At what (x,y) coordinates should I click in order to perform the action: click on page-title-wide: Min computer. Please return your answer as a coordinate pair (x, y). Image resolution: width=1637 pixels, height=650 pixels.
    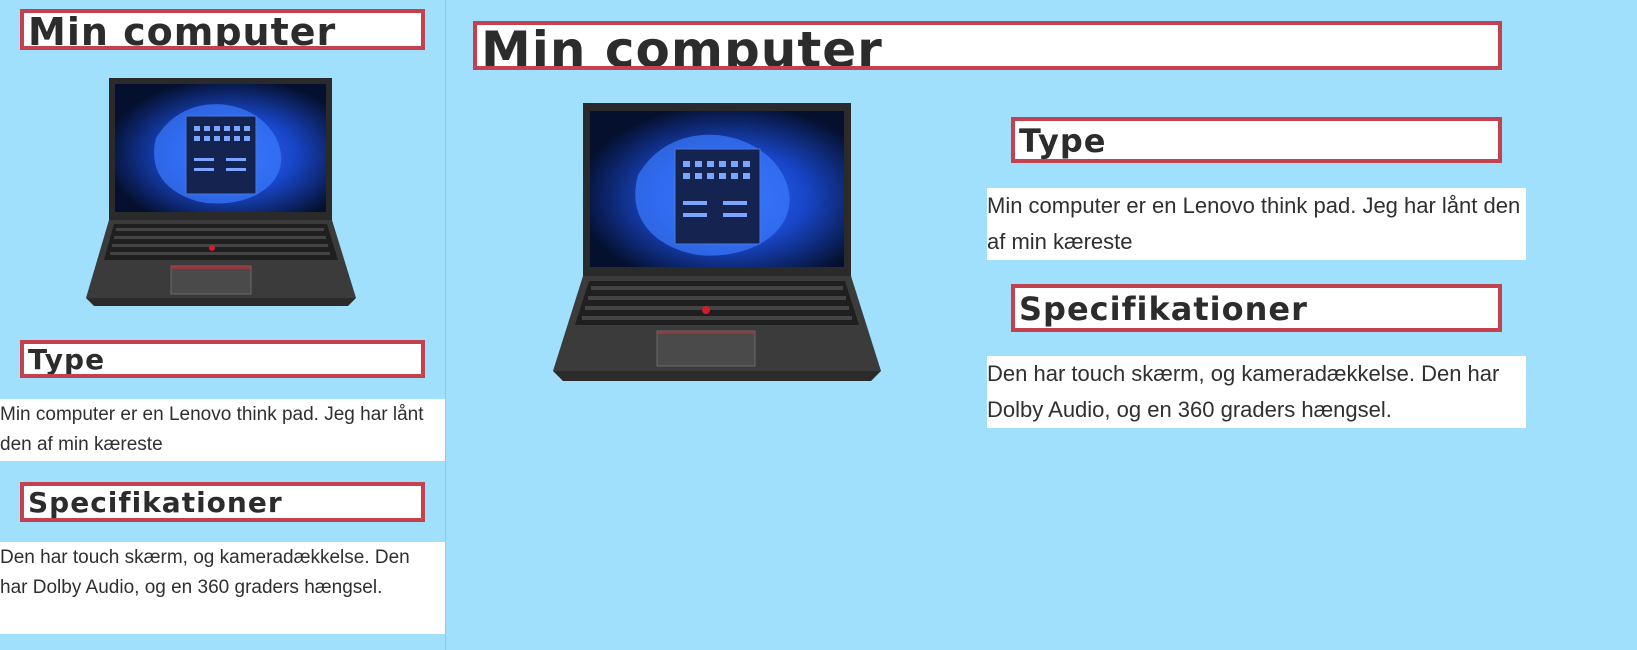
    Looking at the image, I should click on (987, 45).